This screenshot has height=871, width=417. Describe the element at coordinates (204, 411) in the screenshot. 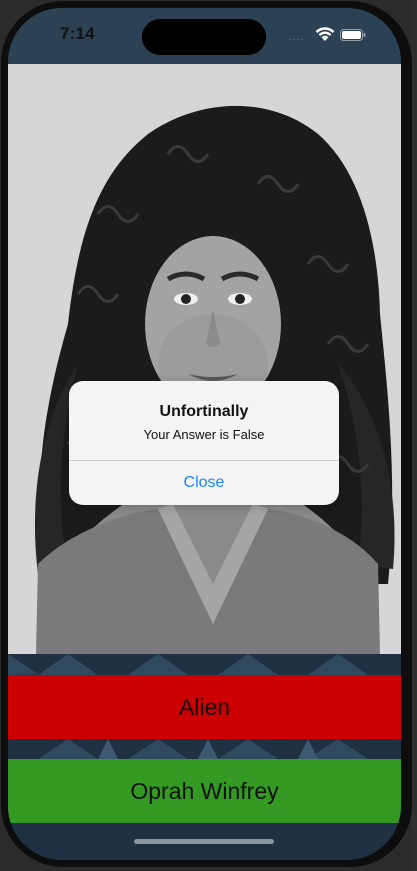

I see `alert-title: Unfortinally` at that location.